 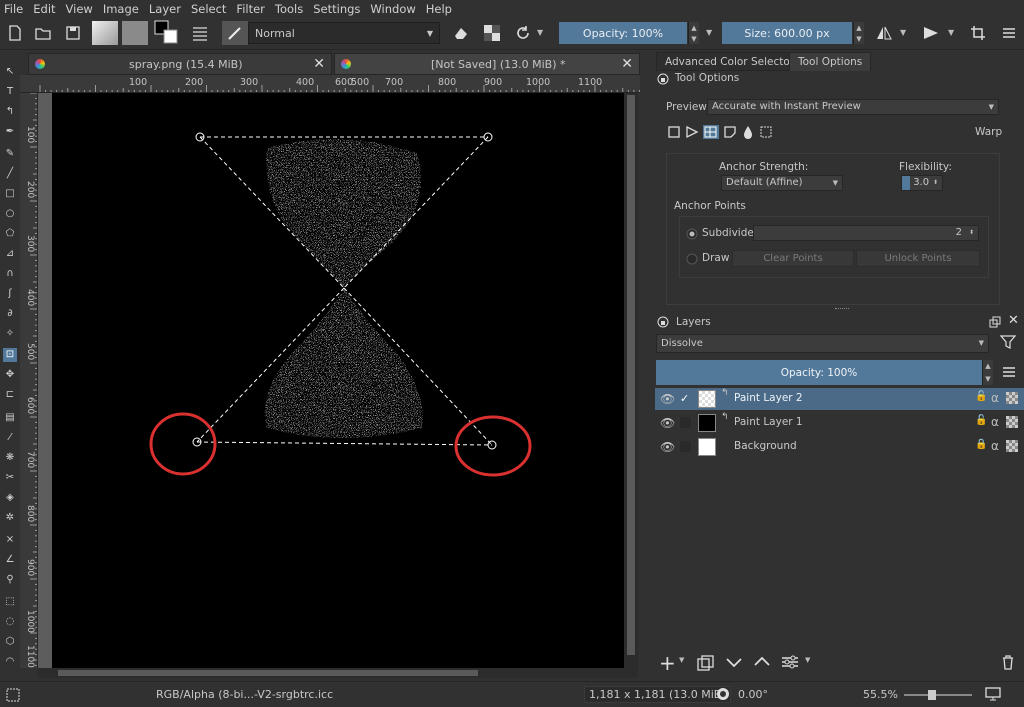 I want to click on checkmark-icon: ✓, so click(x=684, y=398).